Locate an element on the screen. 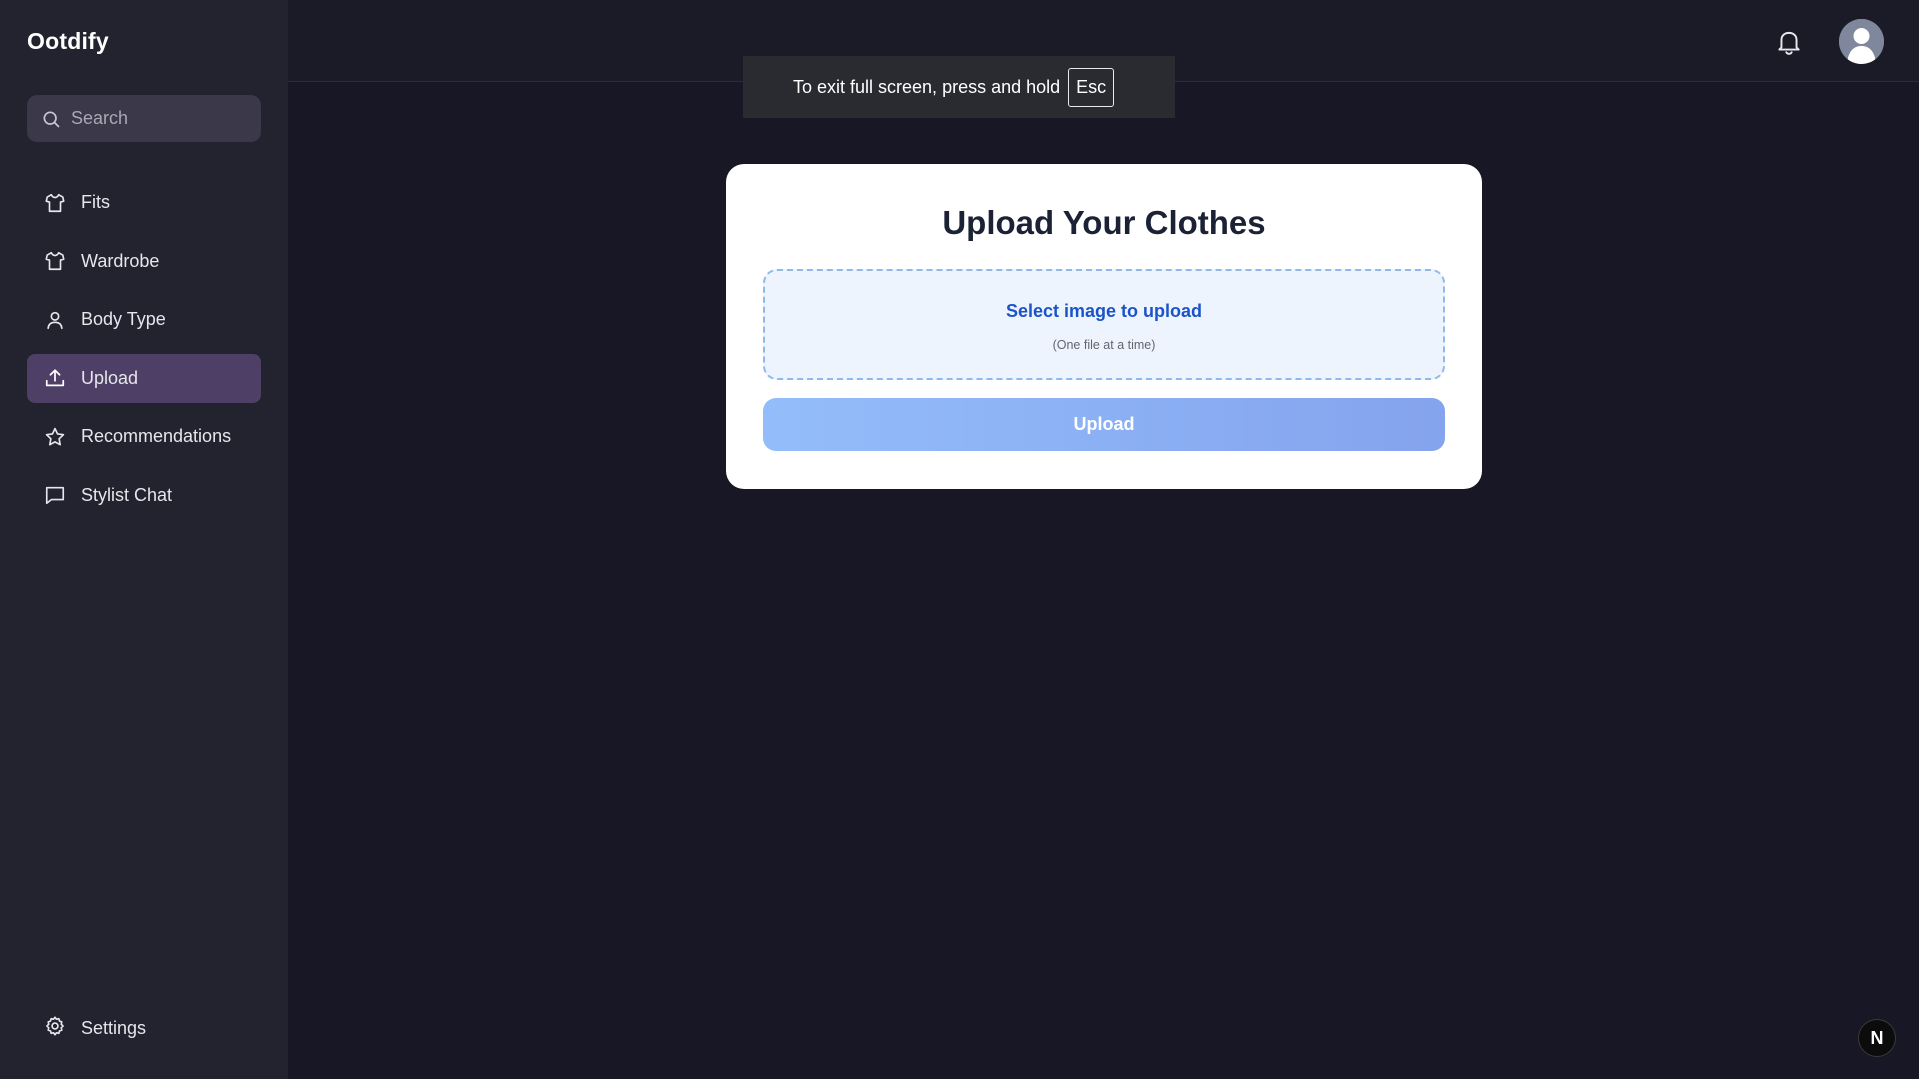 This screenshot has height=1079, width=1919. sidebar-item-label: Upload is located at coordinates (110, 377).